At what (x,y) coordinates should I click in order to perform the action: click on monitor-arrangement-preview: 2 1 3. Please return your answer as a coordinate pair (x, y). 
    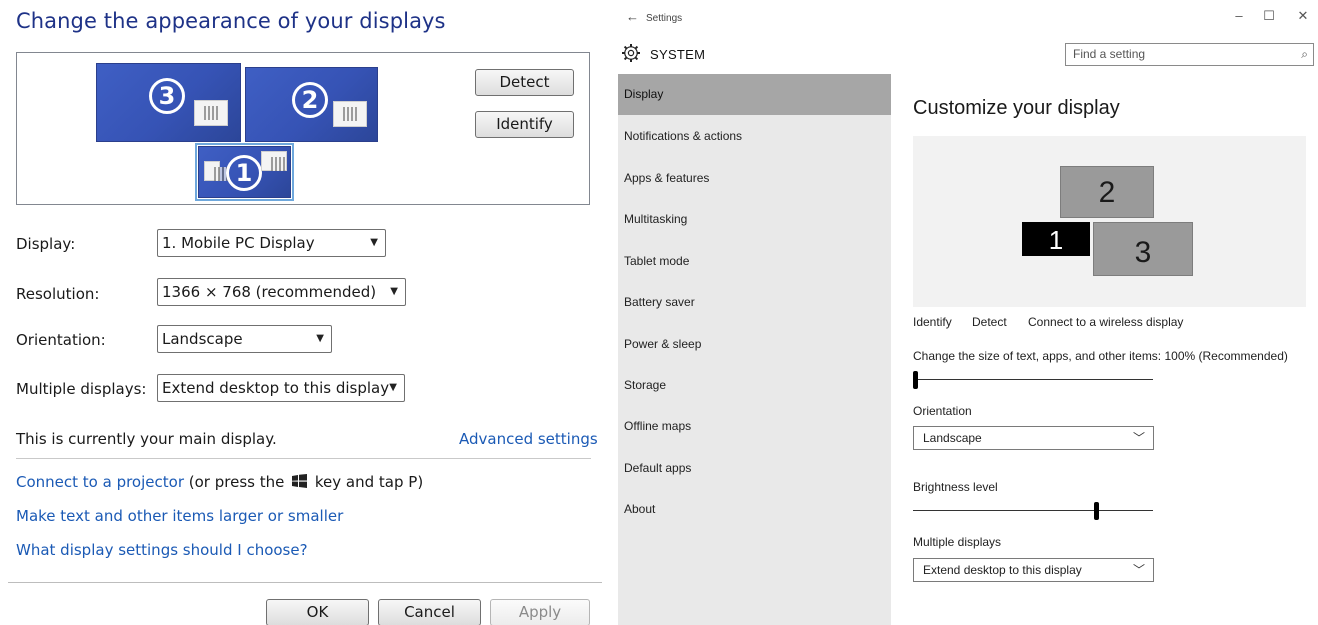
    Looking at the image, I should click on (1109, 221).